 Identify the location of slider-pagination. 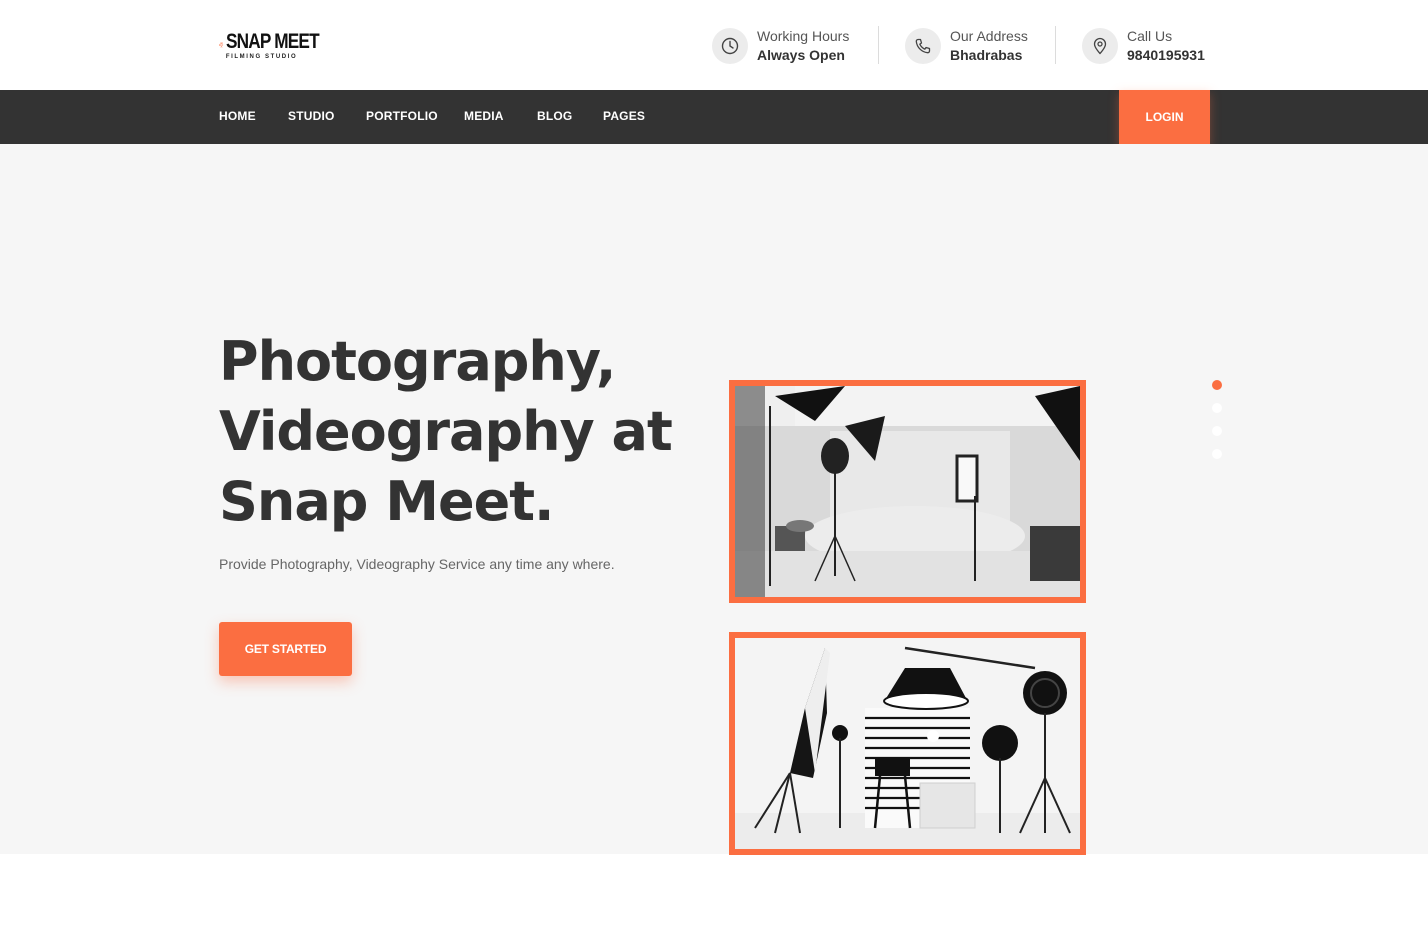
(1217, 426).